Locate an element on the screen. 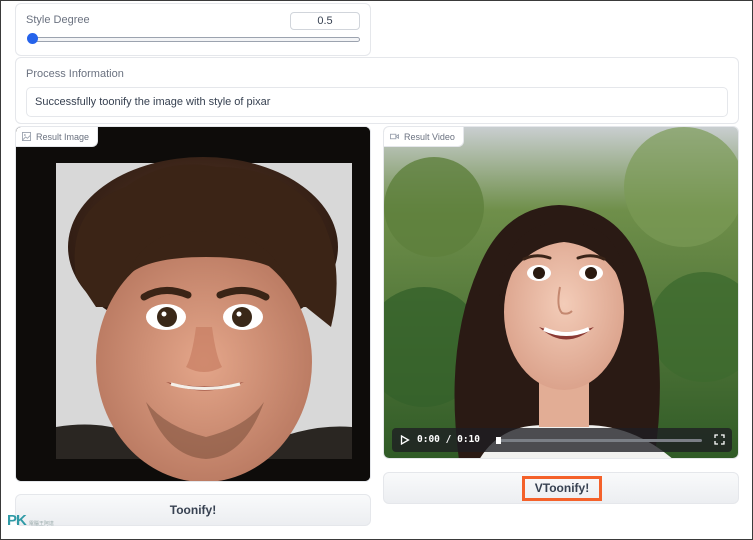 Image resolution: width=753 pixels, height=540 pixels. result-image-tag: Result Image is located at coordinates (57, 137).